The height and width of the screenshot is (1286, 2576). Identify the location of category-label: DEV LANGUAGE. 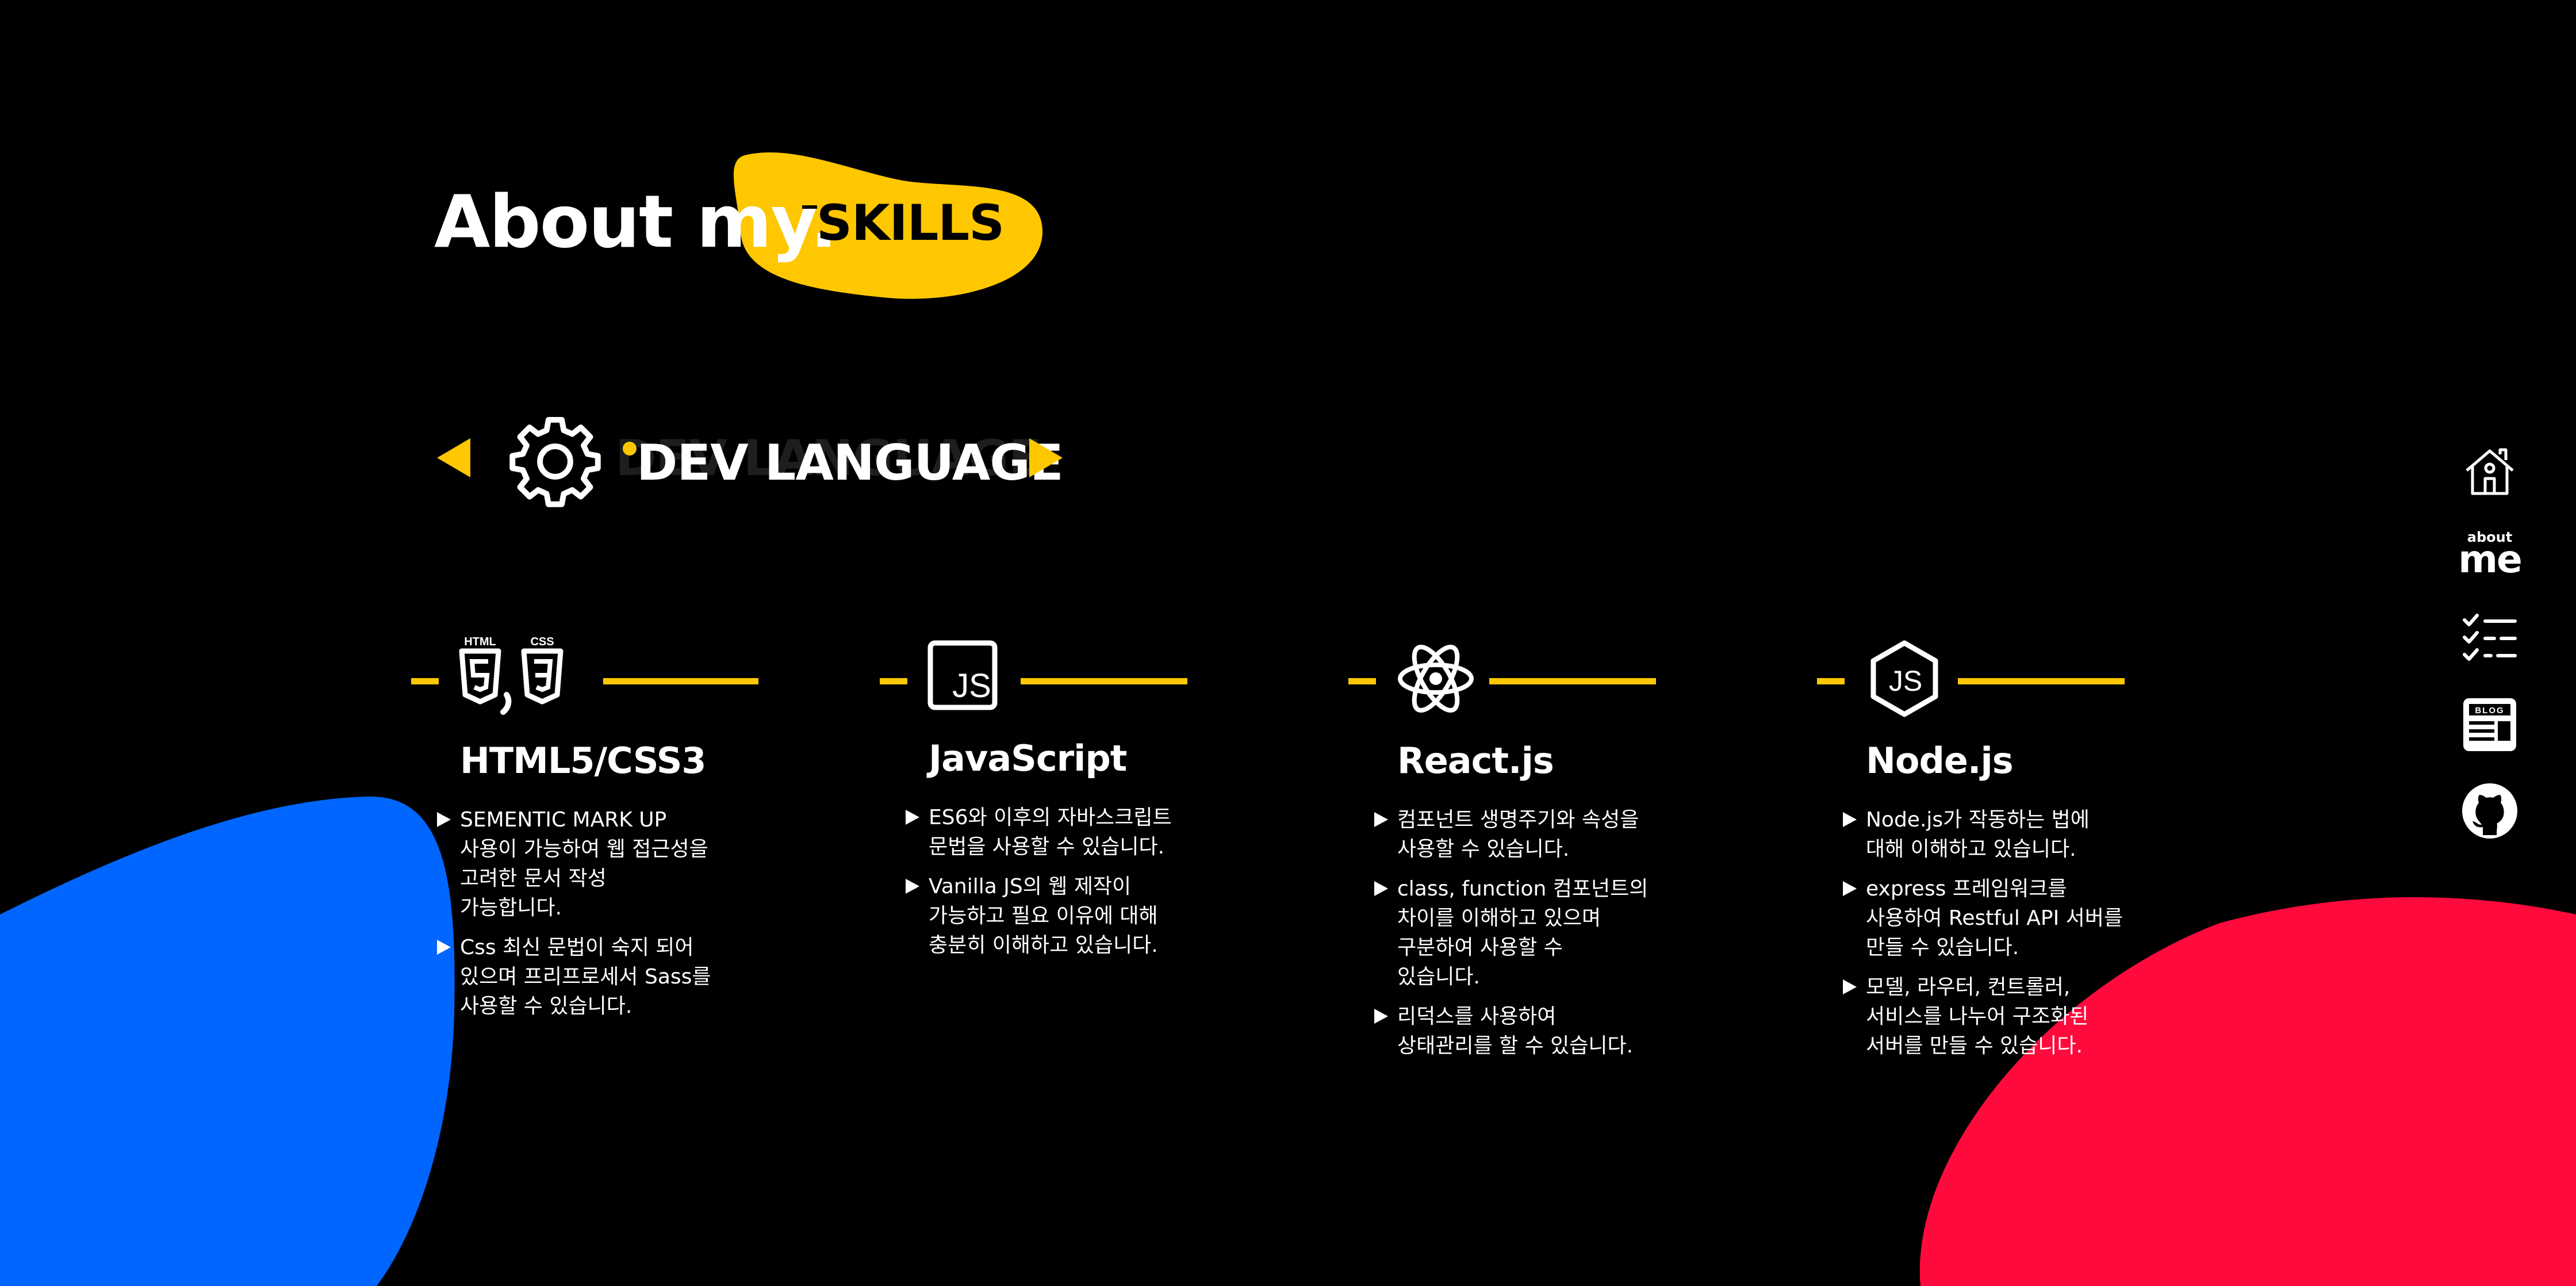
(850, 463).